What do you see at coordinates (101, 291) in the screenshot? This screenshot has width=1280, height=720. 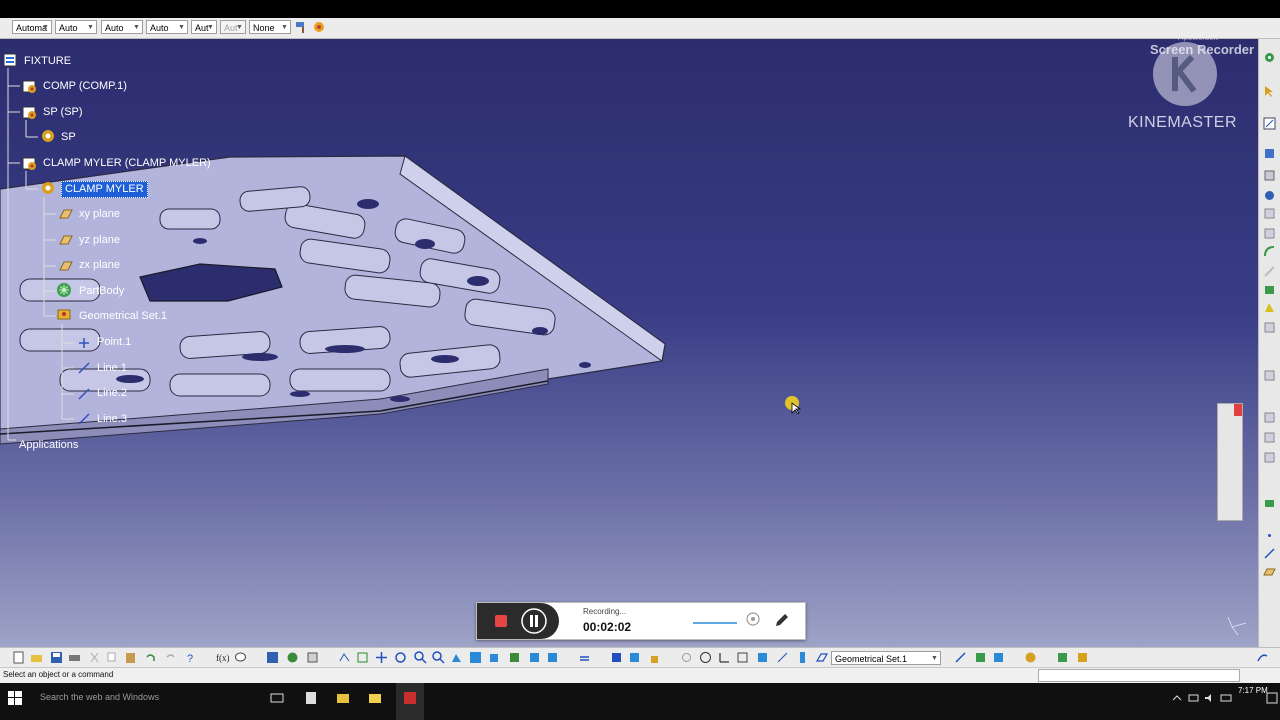 I see `tree-node-partbody: PartBody` at bounding box center [101, 291].